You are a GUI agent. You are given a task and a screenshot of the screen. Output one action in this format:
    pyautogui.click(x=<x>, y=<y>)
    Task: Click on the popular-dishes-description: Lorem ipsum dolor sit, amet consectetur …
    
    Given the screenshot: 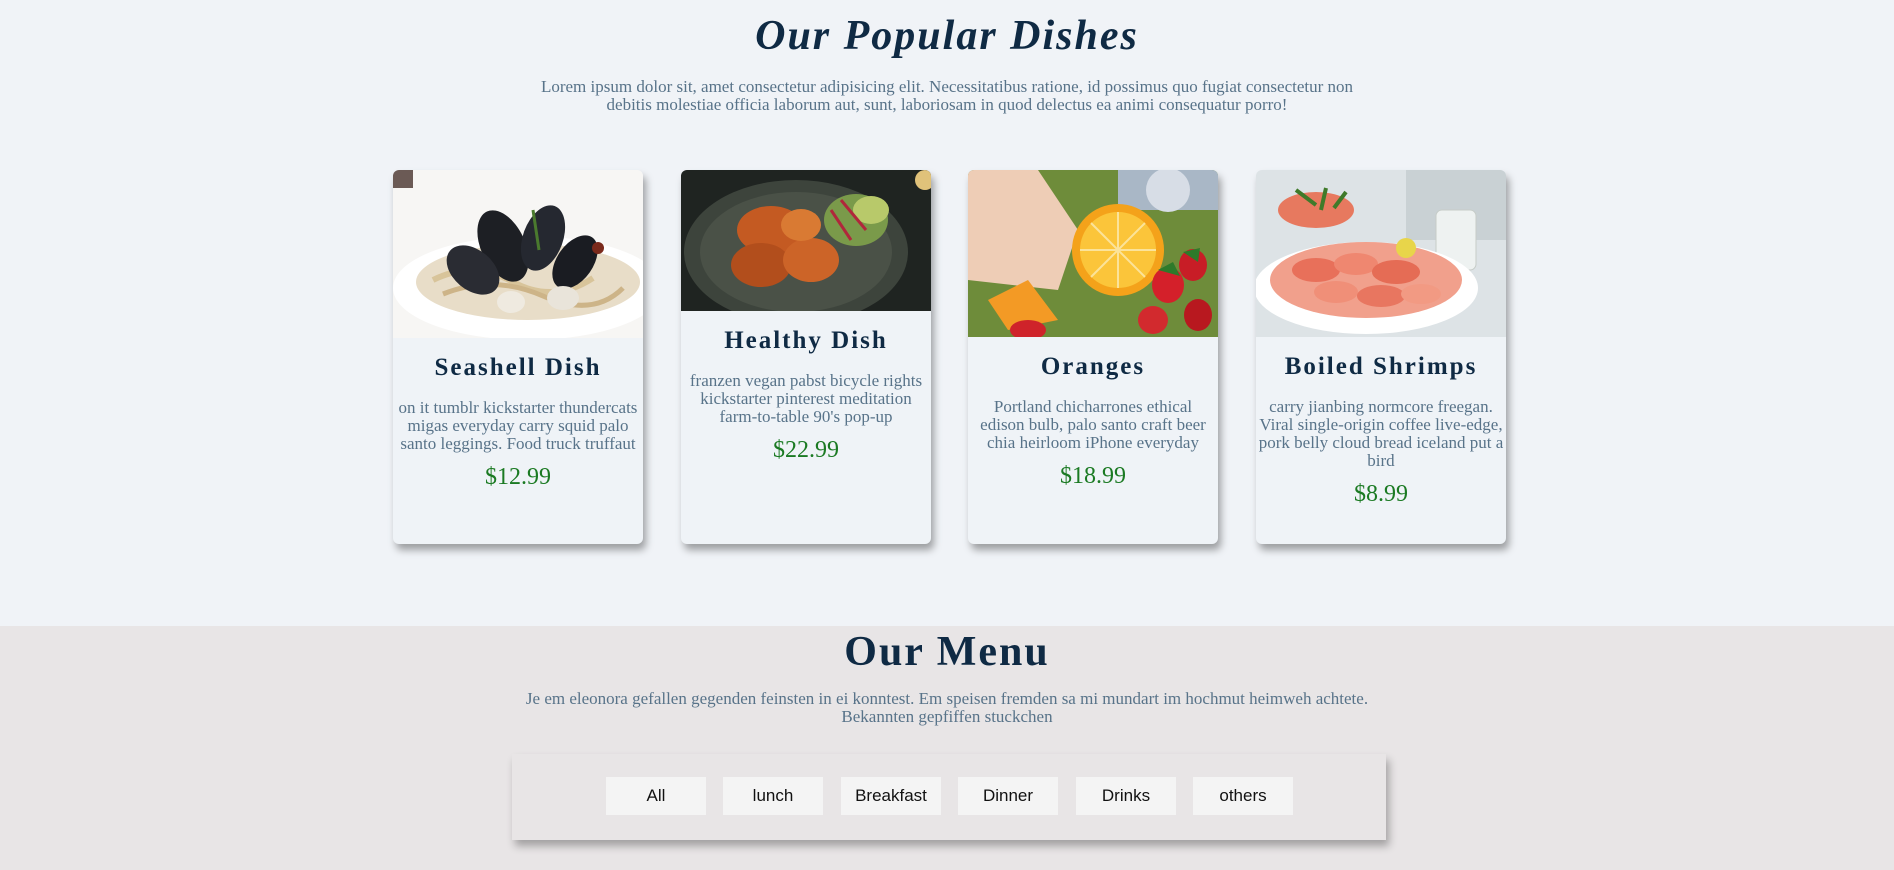 What is the action you would take?
    pyautogui.click(x=947, y=95)
    